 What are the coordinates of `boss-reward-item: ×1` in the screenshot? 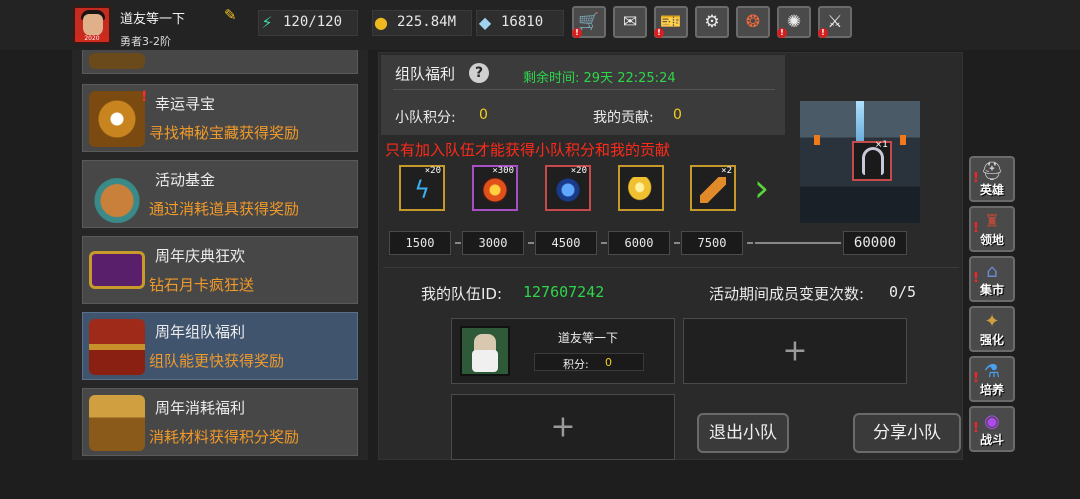 It's located at (872, 160).